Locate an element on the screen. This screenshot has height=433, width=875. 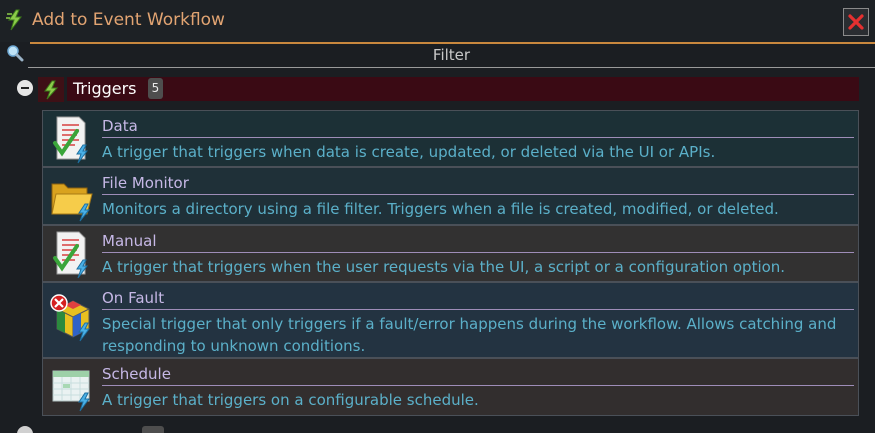
trigger-title: Manual is located at coordinates (478, 242).